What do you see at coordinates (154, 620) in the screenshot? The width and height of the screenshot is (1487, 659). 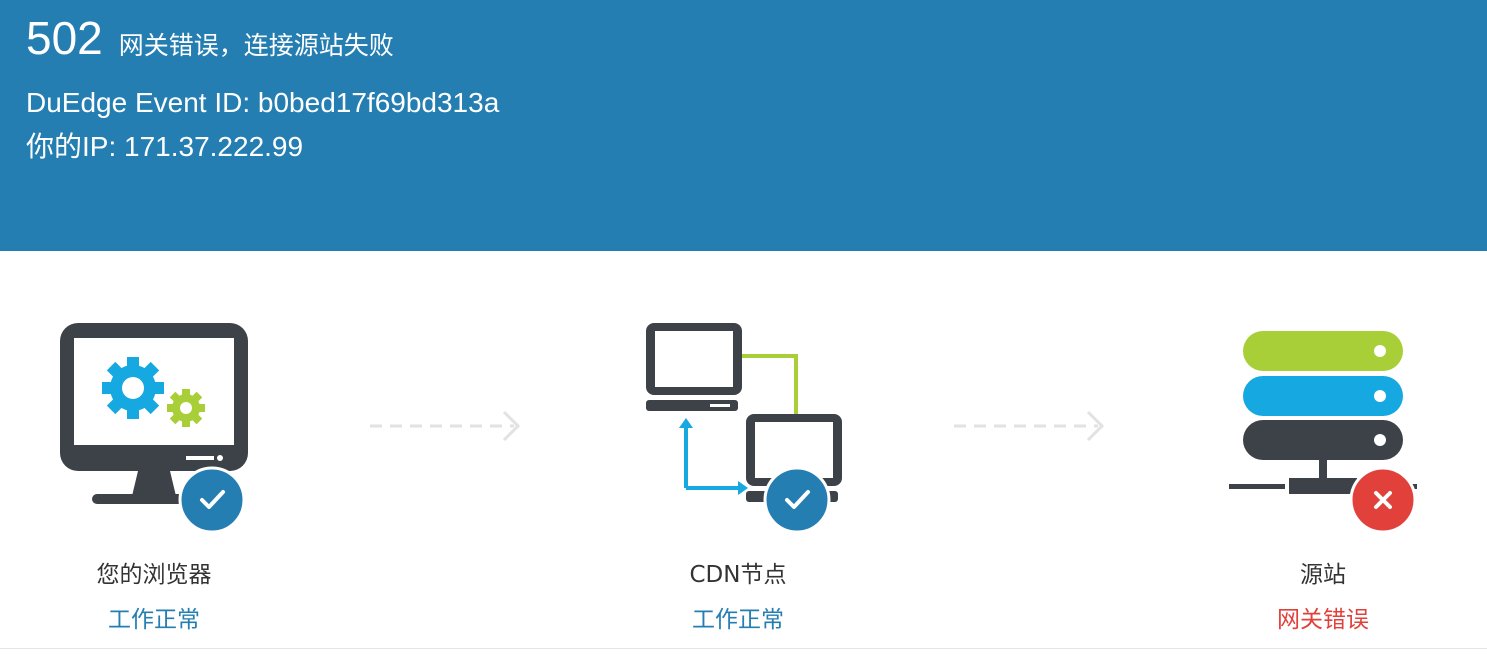 I see `step-browser-status: 工作正常` at bounding box center [154, 620].